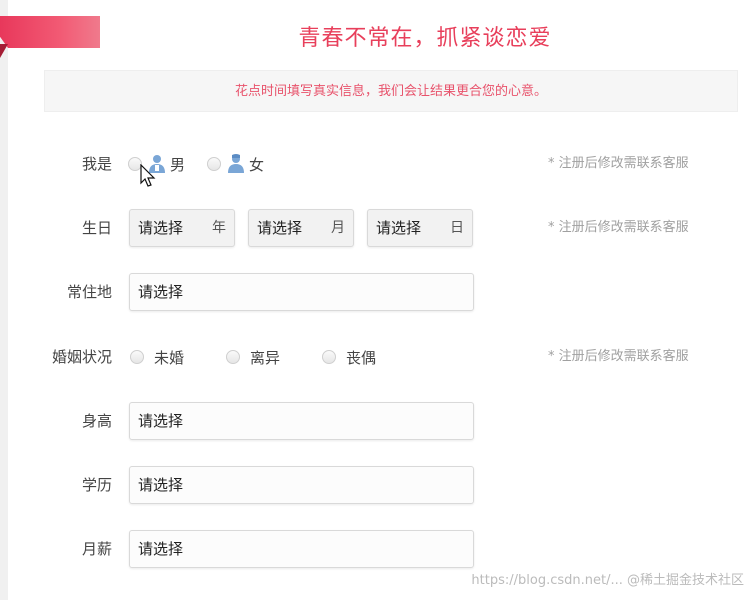 Image resolution: width=756 pixels, height=600 pixels. Describe the element at coordinates (148, 175) in the screenshot. I see `mouse-cursor-icon` at that location.